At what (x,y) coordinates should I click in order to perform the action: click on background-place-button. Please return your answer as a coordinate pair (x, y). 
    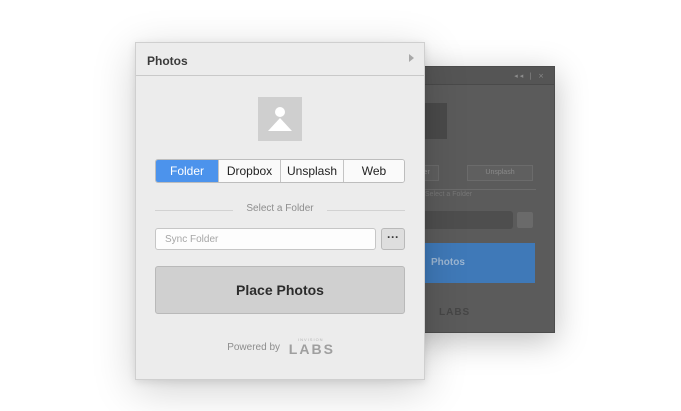
    Looking at the image, I should click on (472, 263).